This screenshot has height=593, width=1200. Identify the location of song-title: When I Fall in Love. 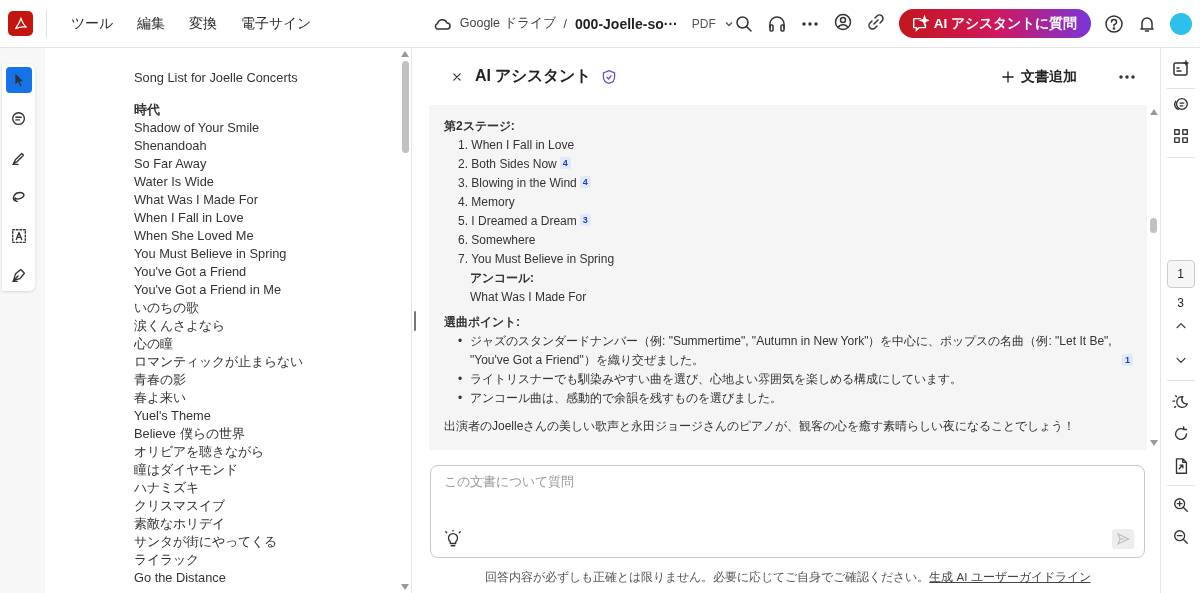
(189, 218).